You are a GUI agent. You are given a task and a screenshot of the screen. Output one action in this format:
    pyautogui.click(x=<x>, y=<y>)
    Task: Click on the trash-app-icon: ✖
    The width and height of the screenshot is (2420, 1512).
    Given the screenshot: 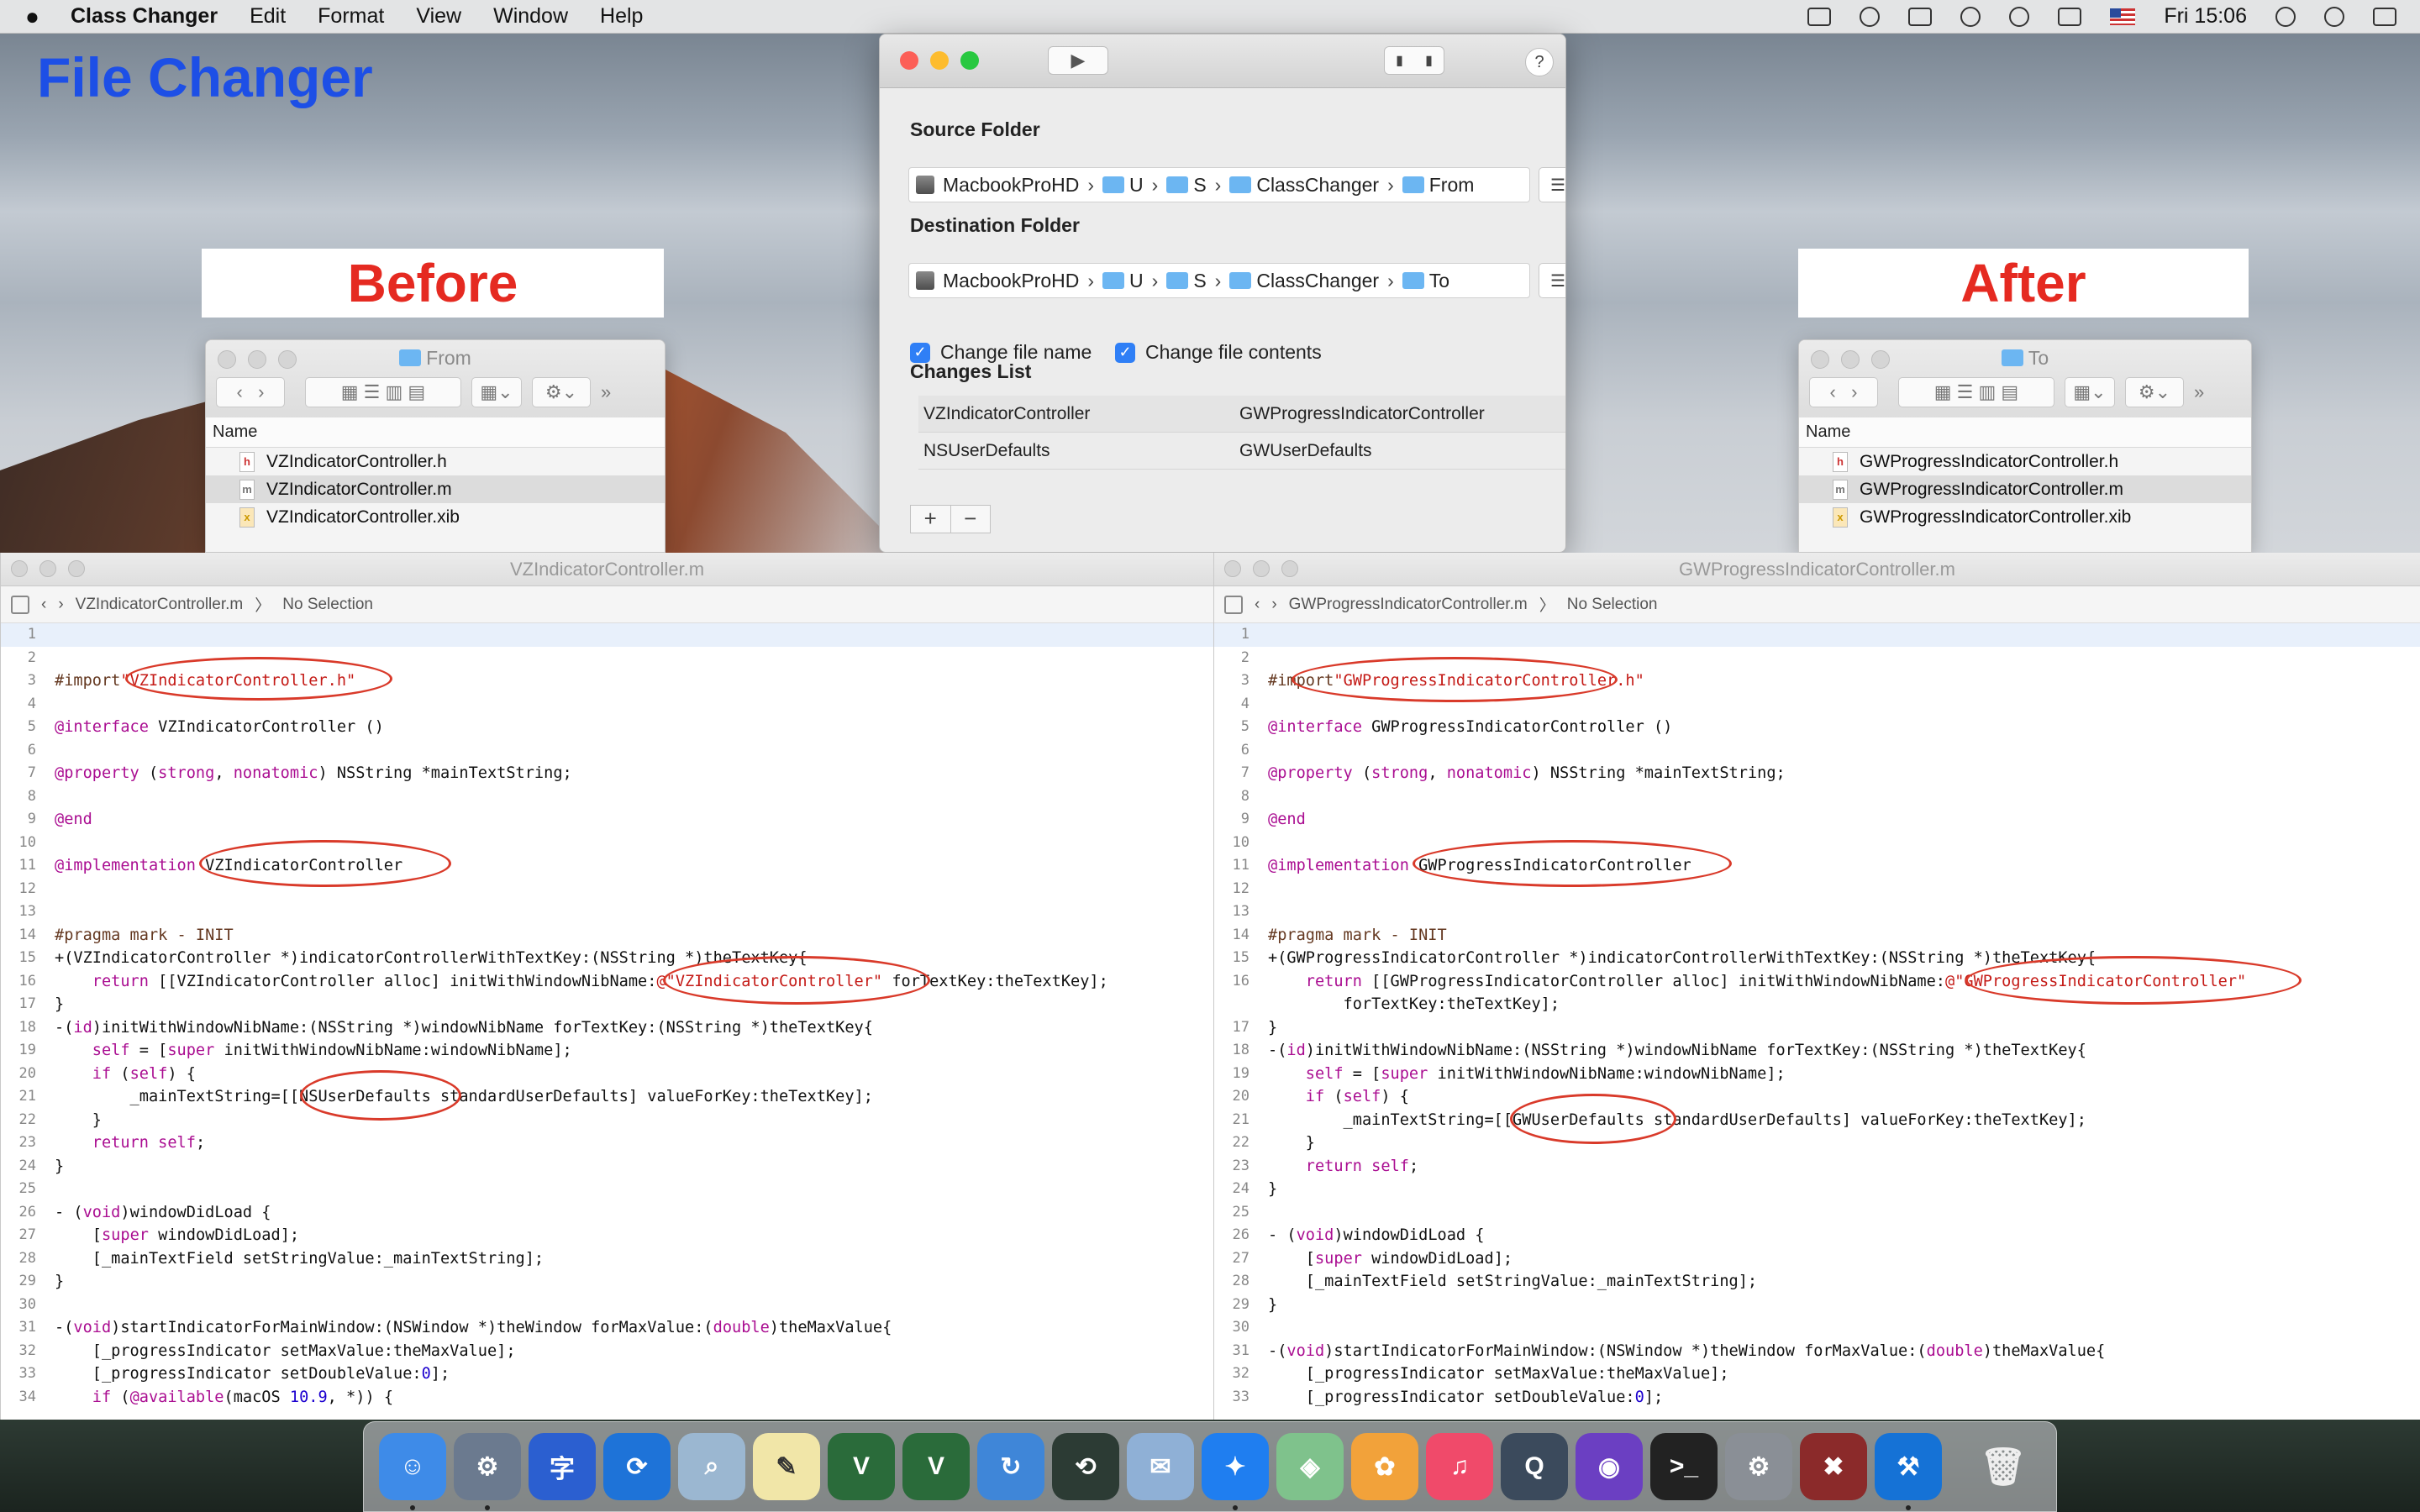 What is the action you would take?
    pyautogui.click(x=1833, y=1466)
    